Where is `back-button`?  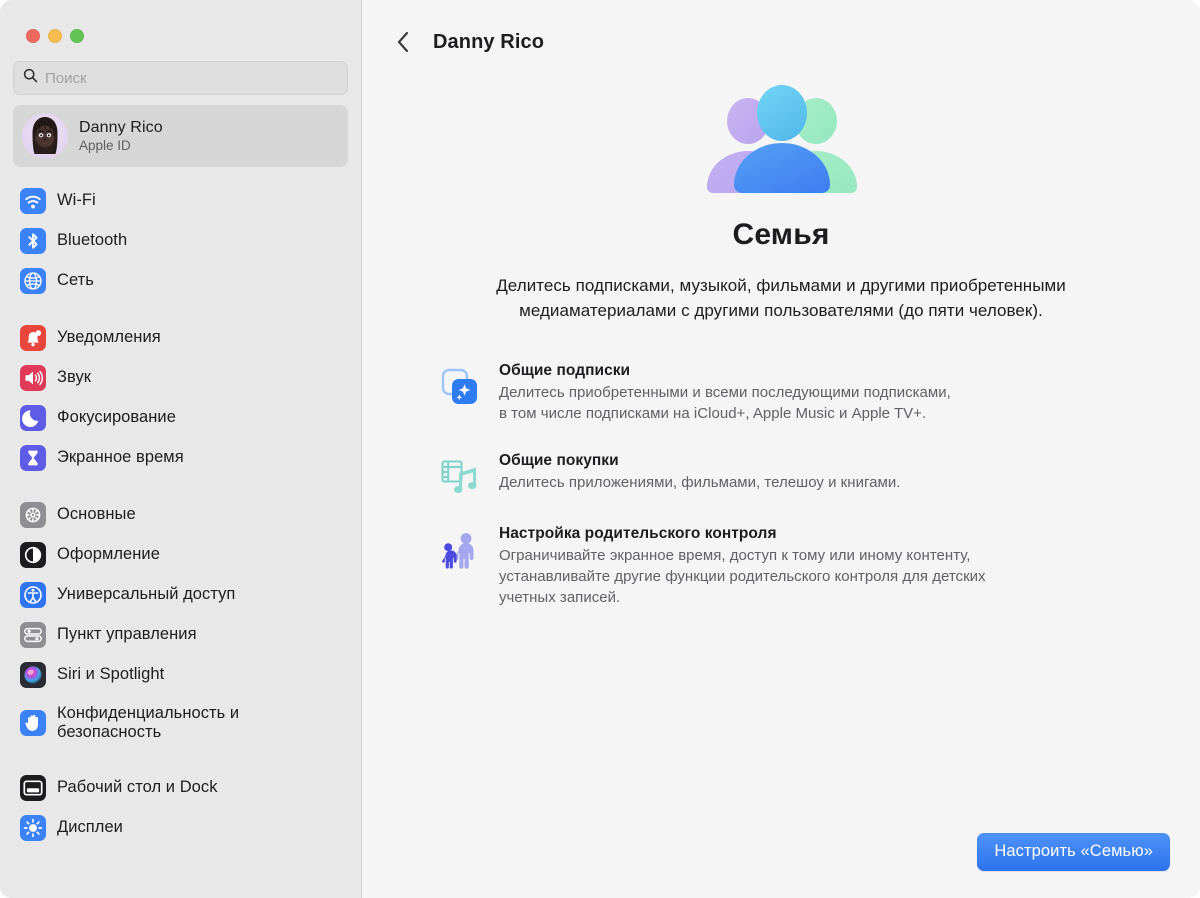 back-button is located at coordinates (403, 42).